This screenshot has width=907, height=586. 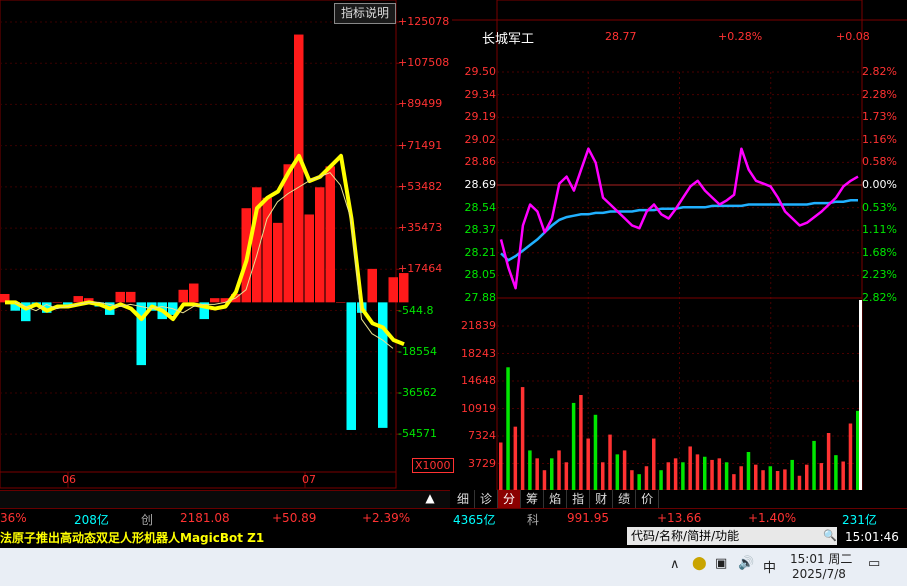 I want to click on percent-tick-label: 0.00%, so click(x=879, y=184).